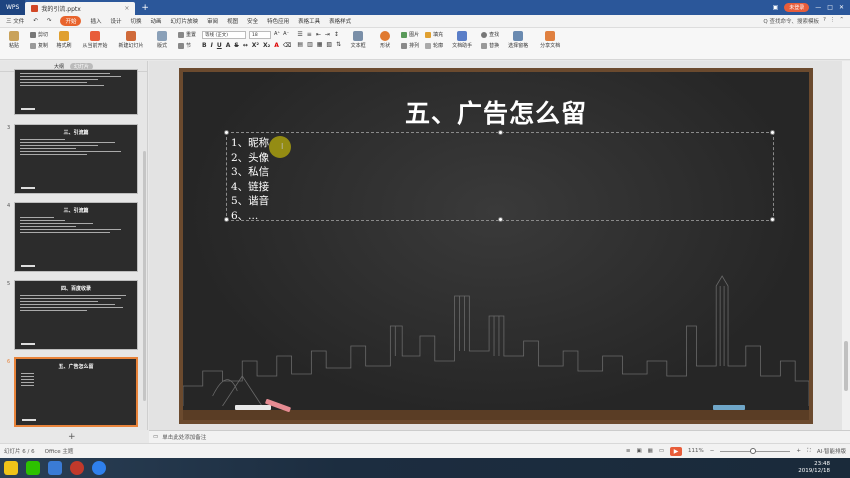  I want to click on wechat-icon, so click(33, 468).